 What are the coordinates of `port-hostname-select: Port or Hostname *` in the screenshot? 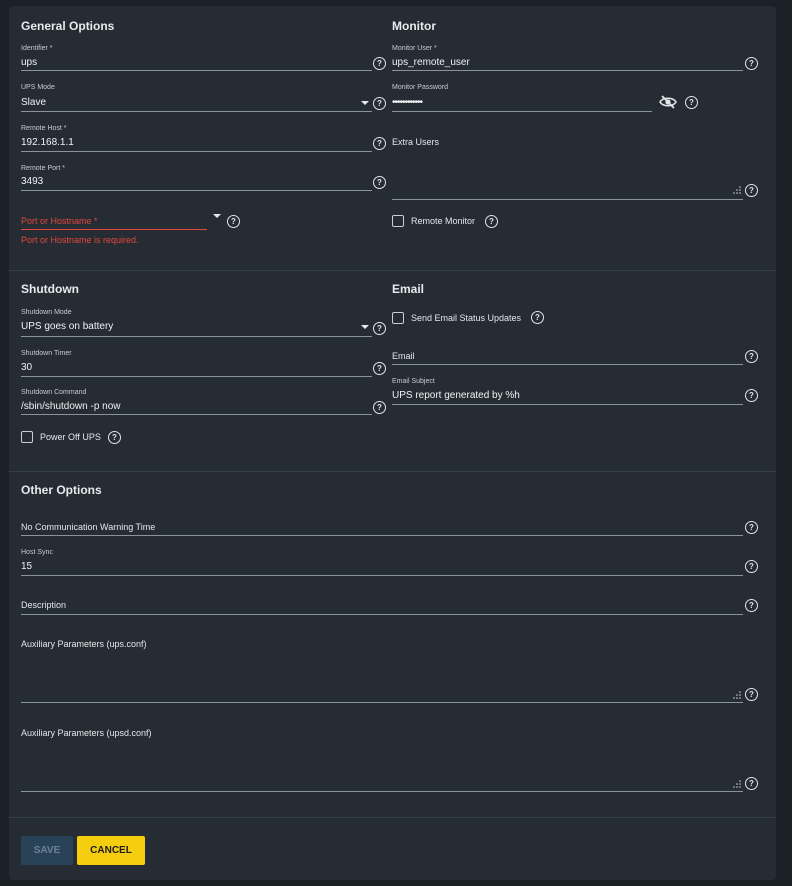 It's located at (59, 221).